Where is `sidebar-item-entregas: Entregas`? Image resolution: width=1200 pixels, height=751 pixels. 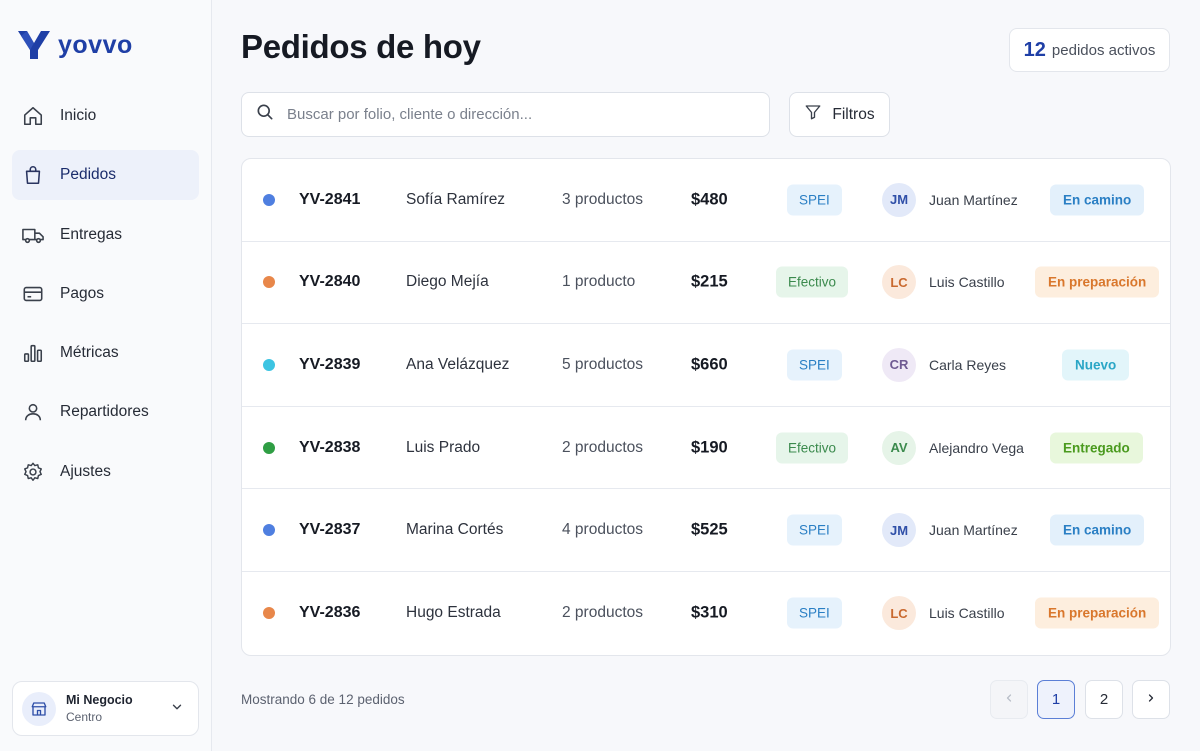 sidebar-item-entregas: Entregas is located at coordinates (105, 235).